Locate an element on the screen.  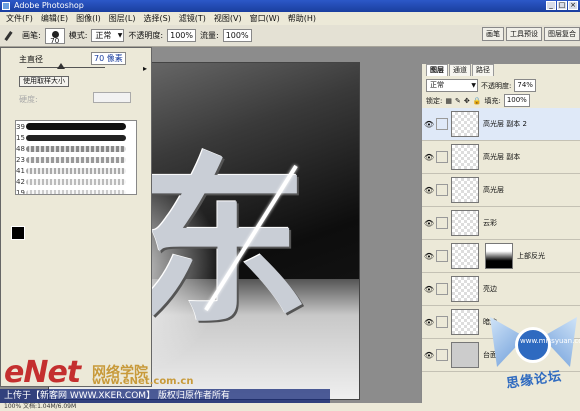
brush-preset: 23 is located at coordinates (76, 159).